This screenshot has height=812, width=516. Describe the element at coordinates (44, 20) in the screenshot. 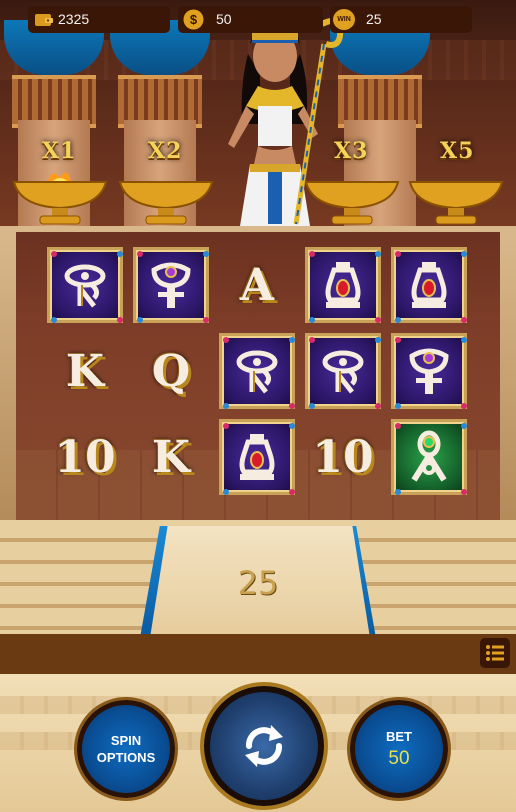

I see `wallet-icon` at that location.